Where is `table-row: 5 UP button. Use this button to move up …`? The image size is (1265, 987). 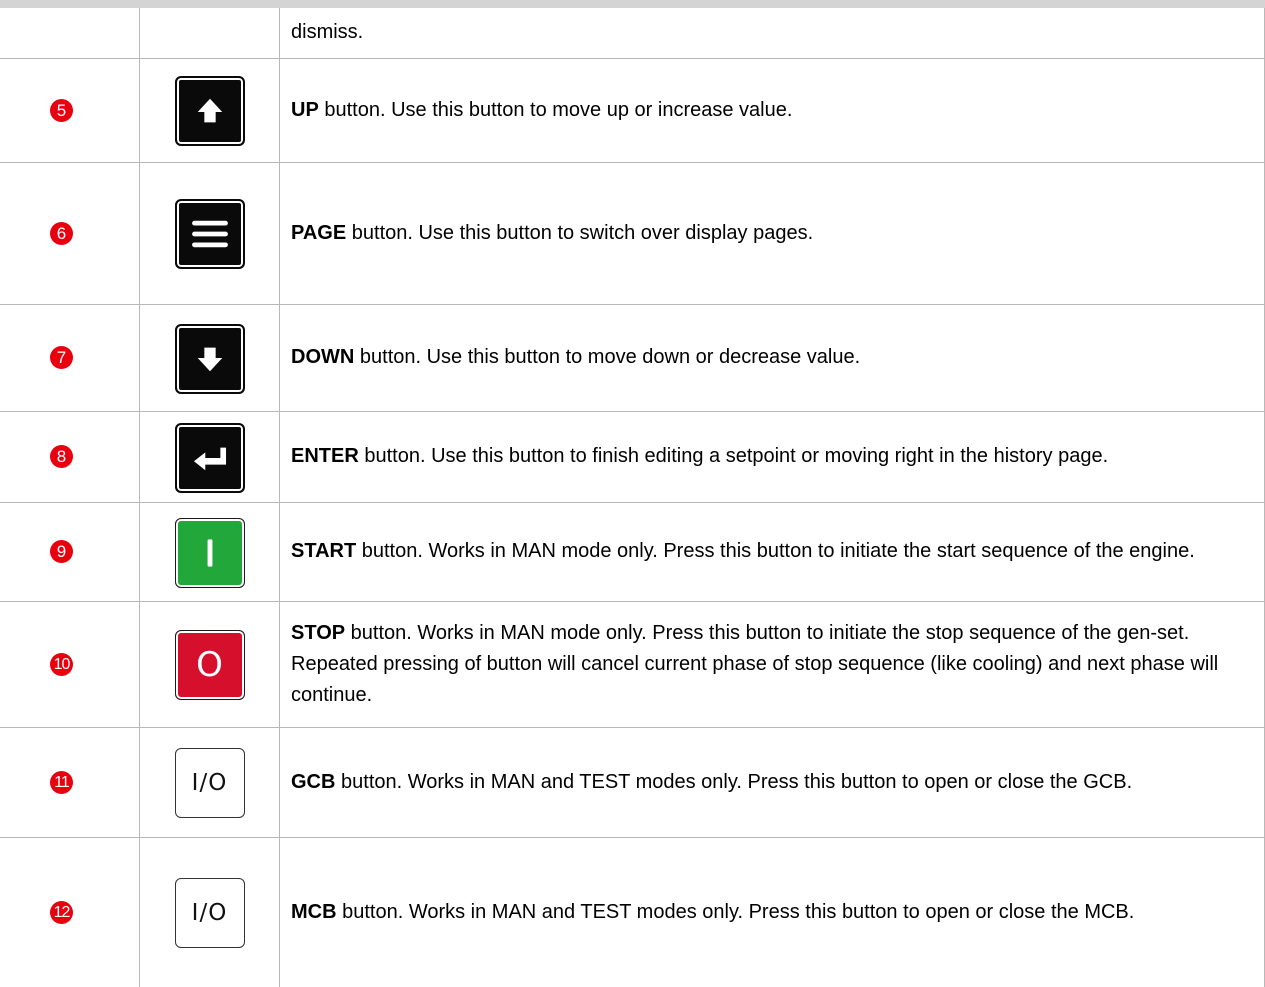
table-row: 5 UP button. Use this button to move up … is located at coordinates (632, 110).